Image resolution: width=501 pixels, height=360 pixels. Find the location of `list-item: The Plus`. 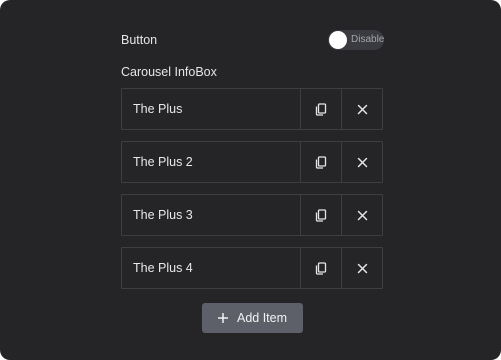

list-item: The Plus is located at coordinates (252, 109).